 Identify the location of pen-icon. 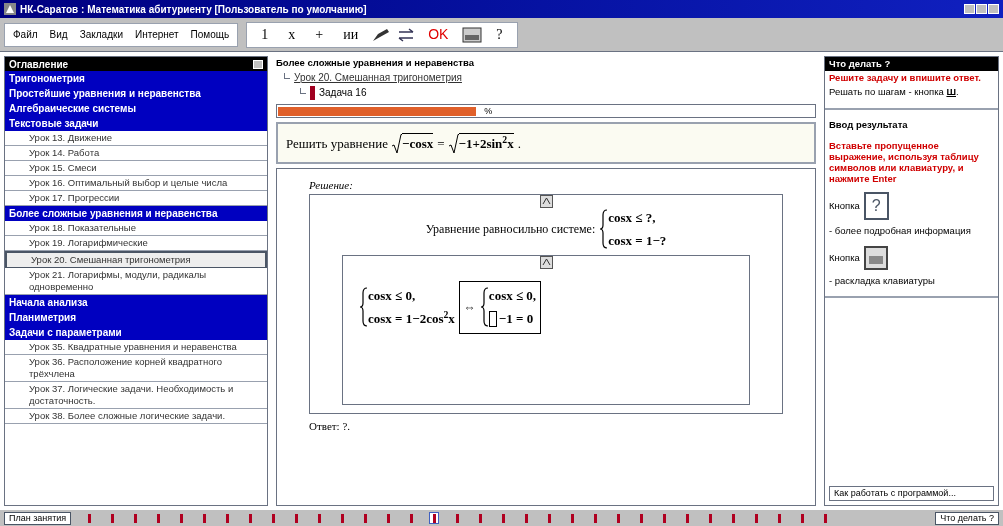
(381, 34).